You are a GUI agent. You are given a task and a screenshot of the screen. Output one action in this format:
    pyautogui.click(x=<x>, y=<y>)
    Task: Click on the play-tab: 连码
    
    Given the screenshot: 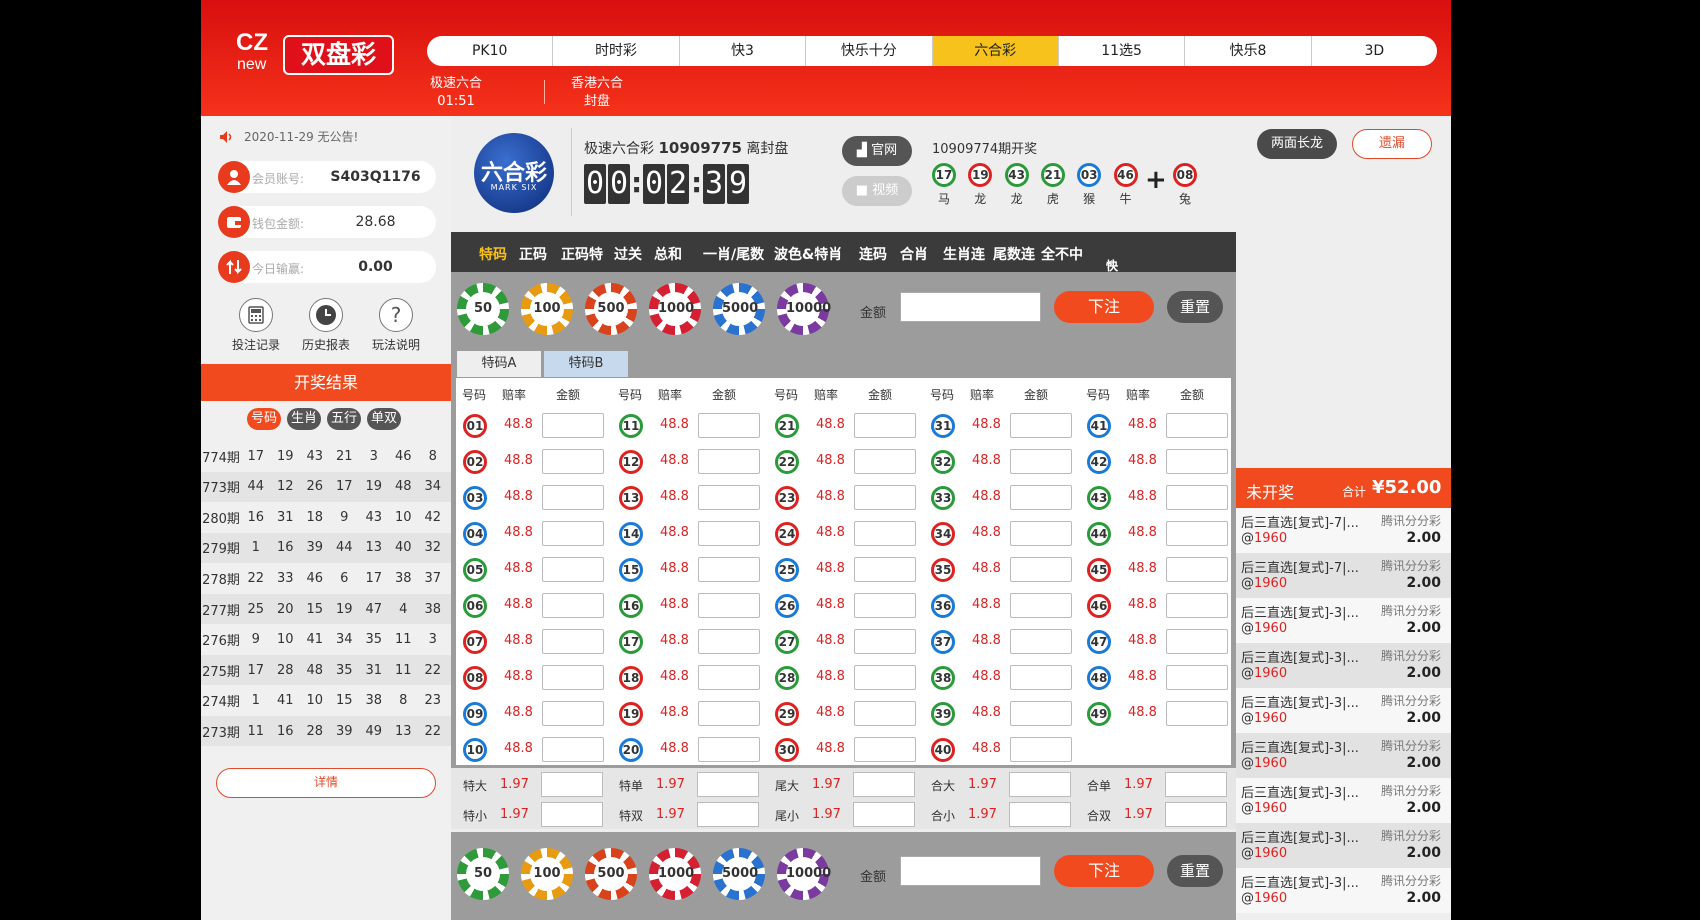 What is the action you would take?
    pyautogui.click(x=873, y=254)
    